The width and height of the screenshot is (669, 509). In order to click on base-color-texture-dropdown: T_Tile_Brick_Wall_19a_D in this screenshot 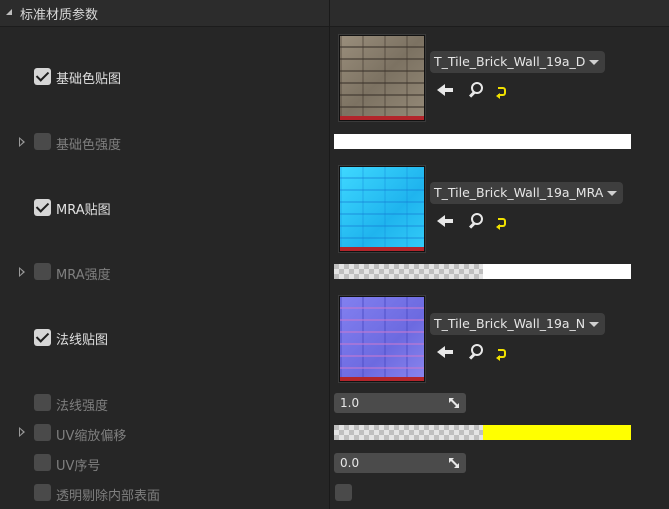, I will do `click(518, 62)`.